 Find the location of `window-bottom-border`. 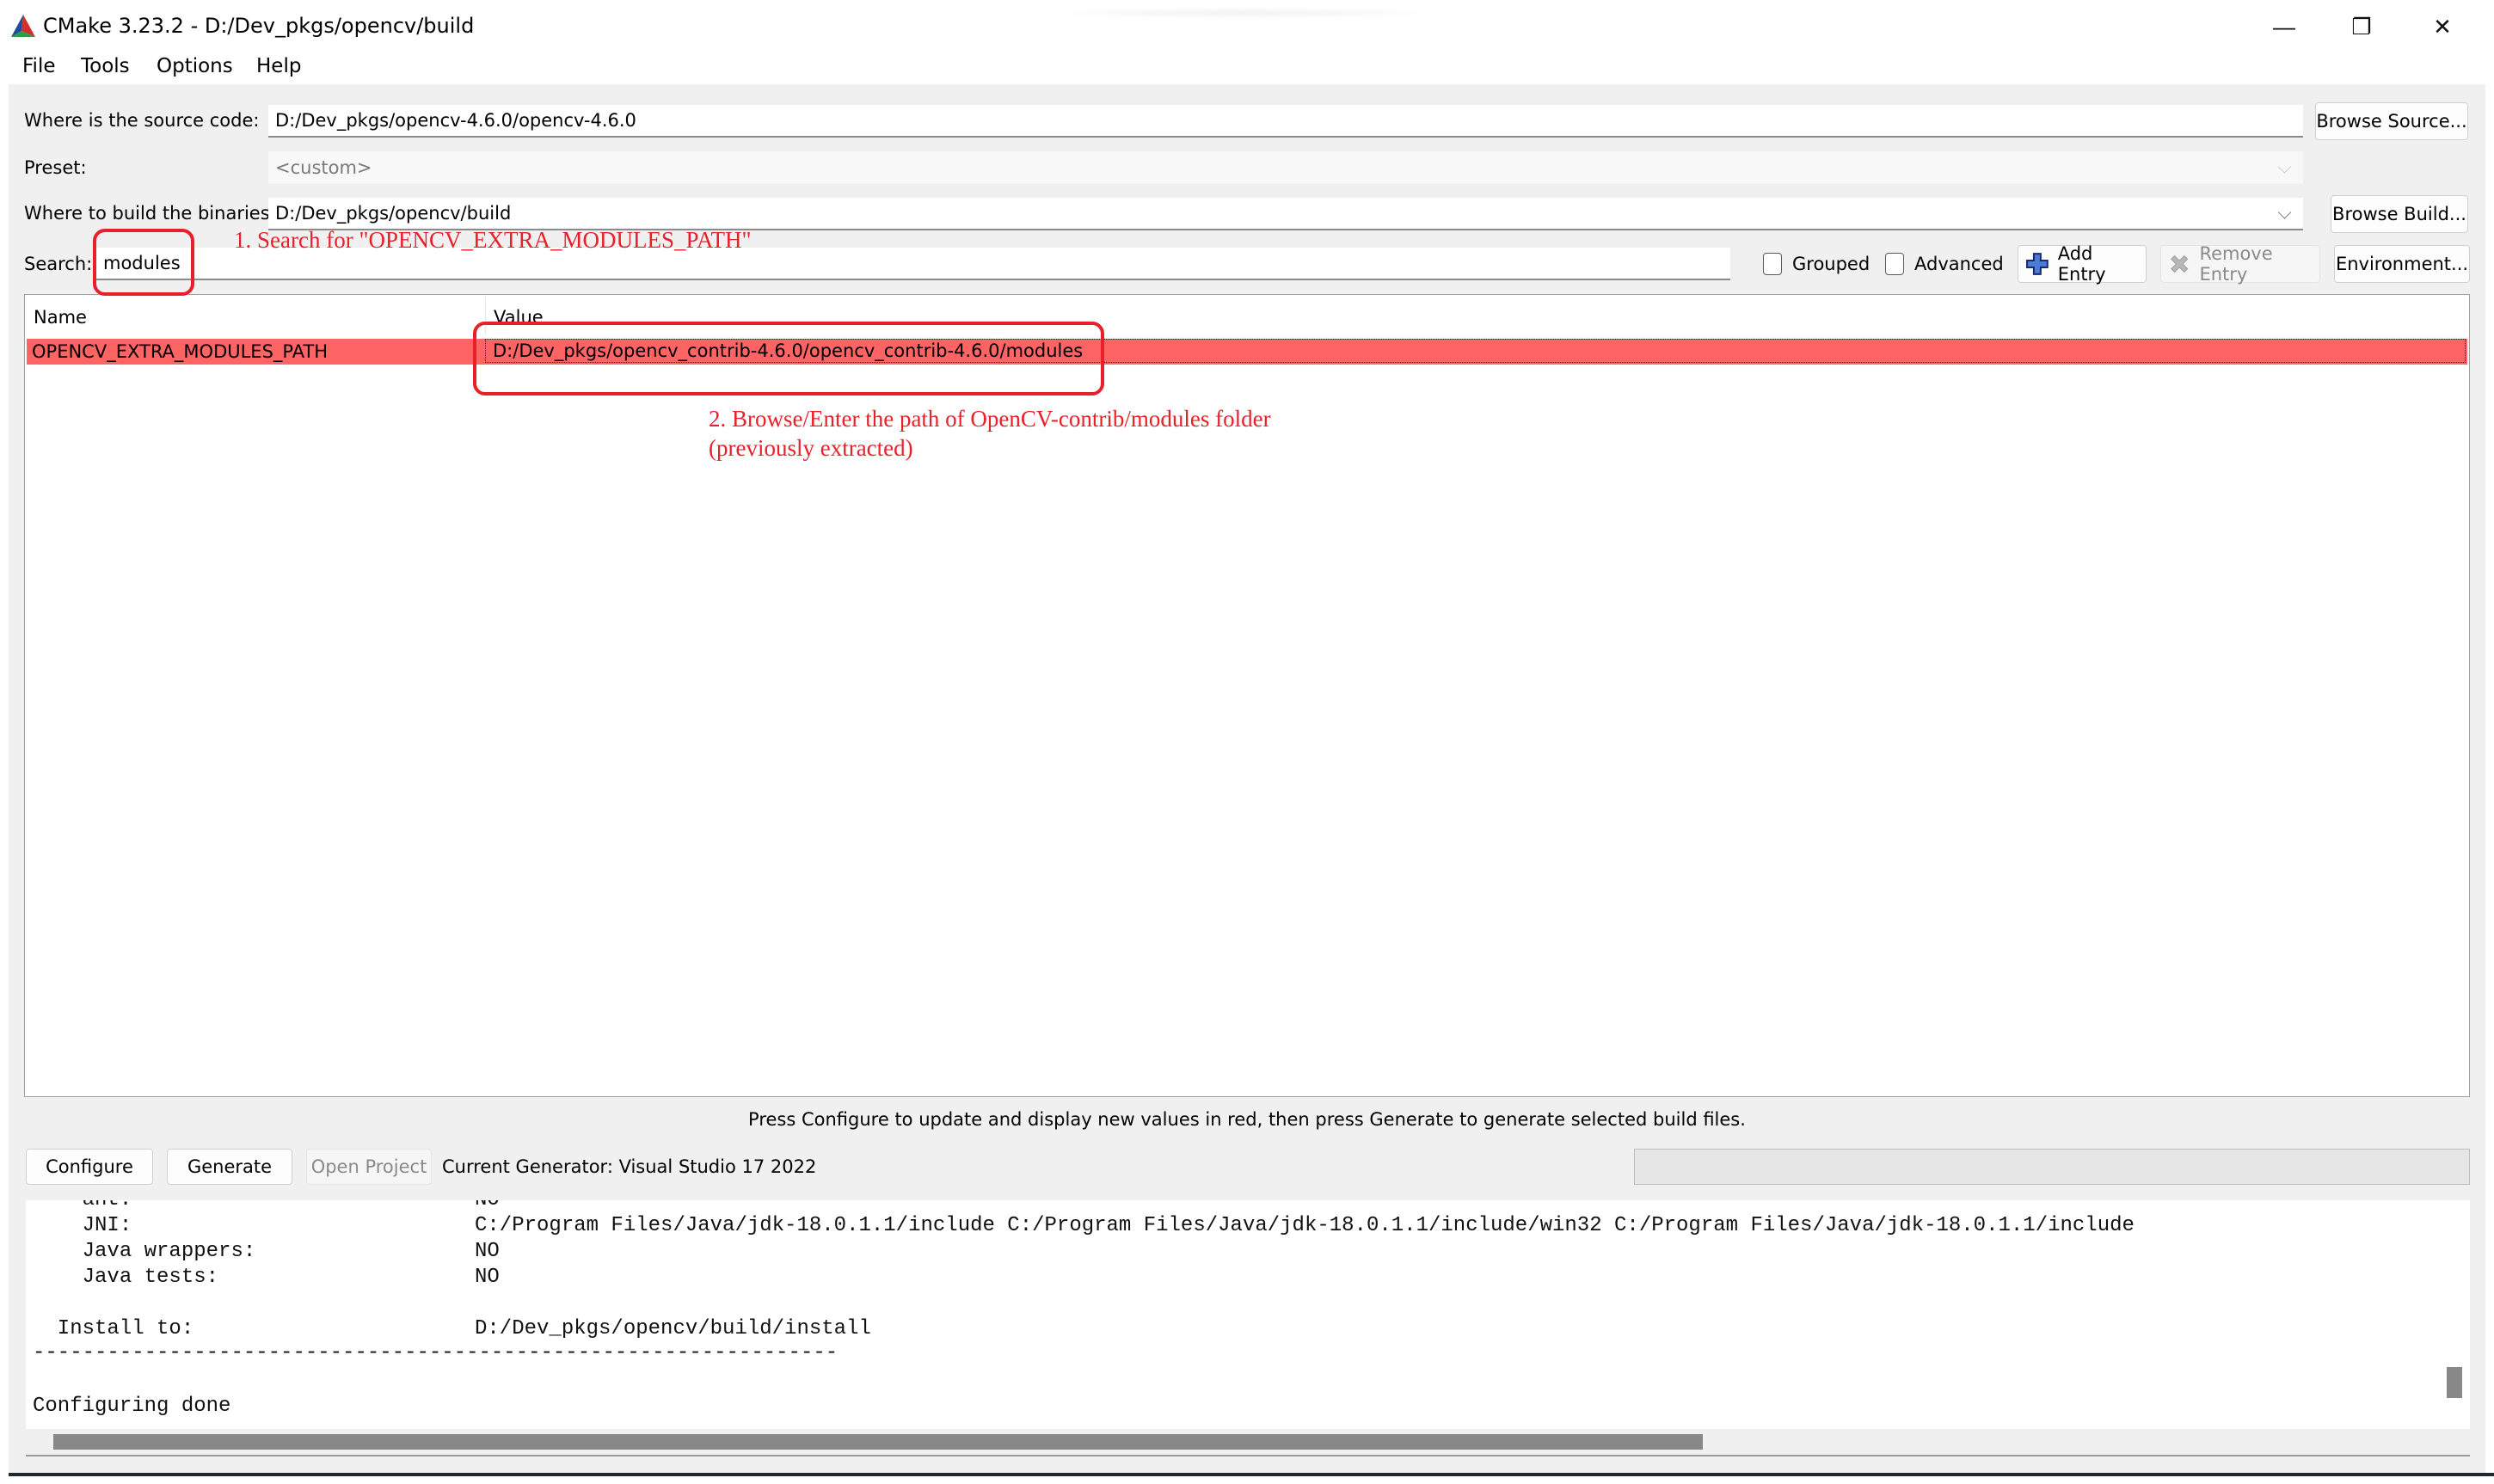

window-bottom-border is located at coordinates (1252, 1474).